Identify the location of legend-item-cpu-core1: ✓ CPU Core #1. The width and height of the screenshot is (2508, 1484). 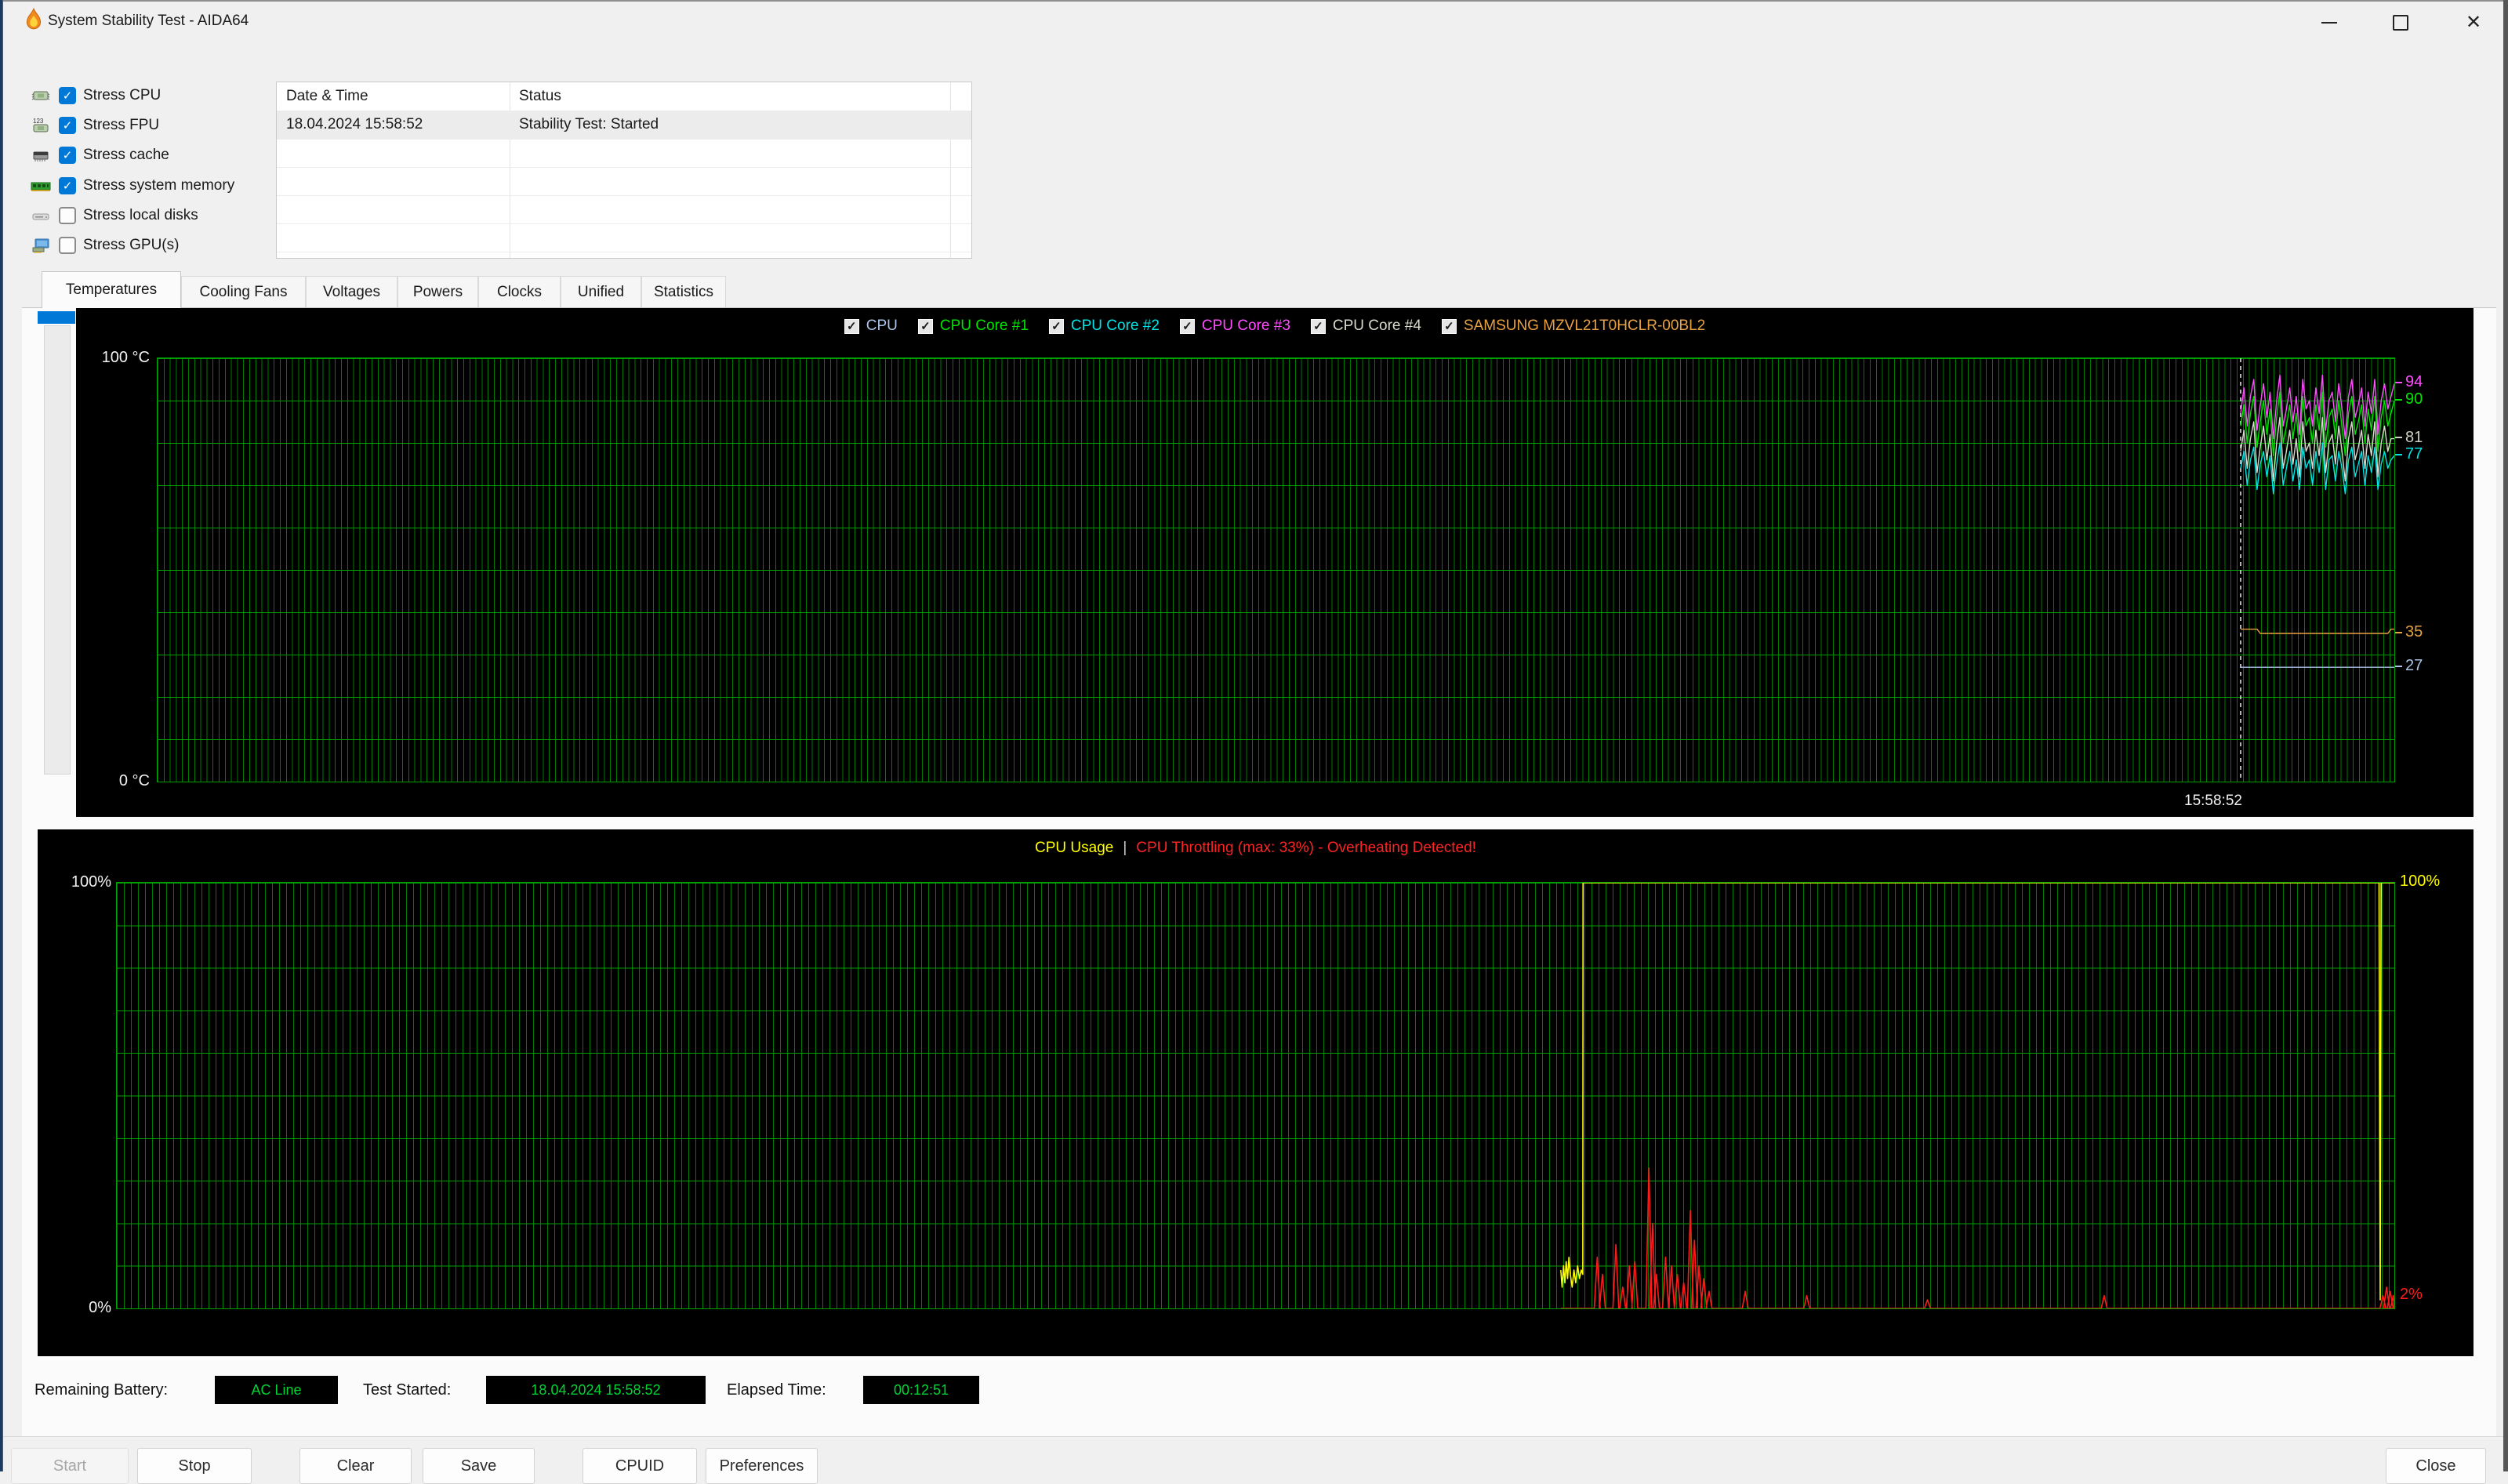
(973, 326).